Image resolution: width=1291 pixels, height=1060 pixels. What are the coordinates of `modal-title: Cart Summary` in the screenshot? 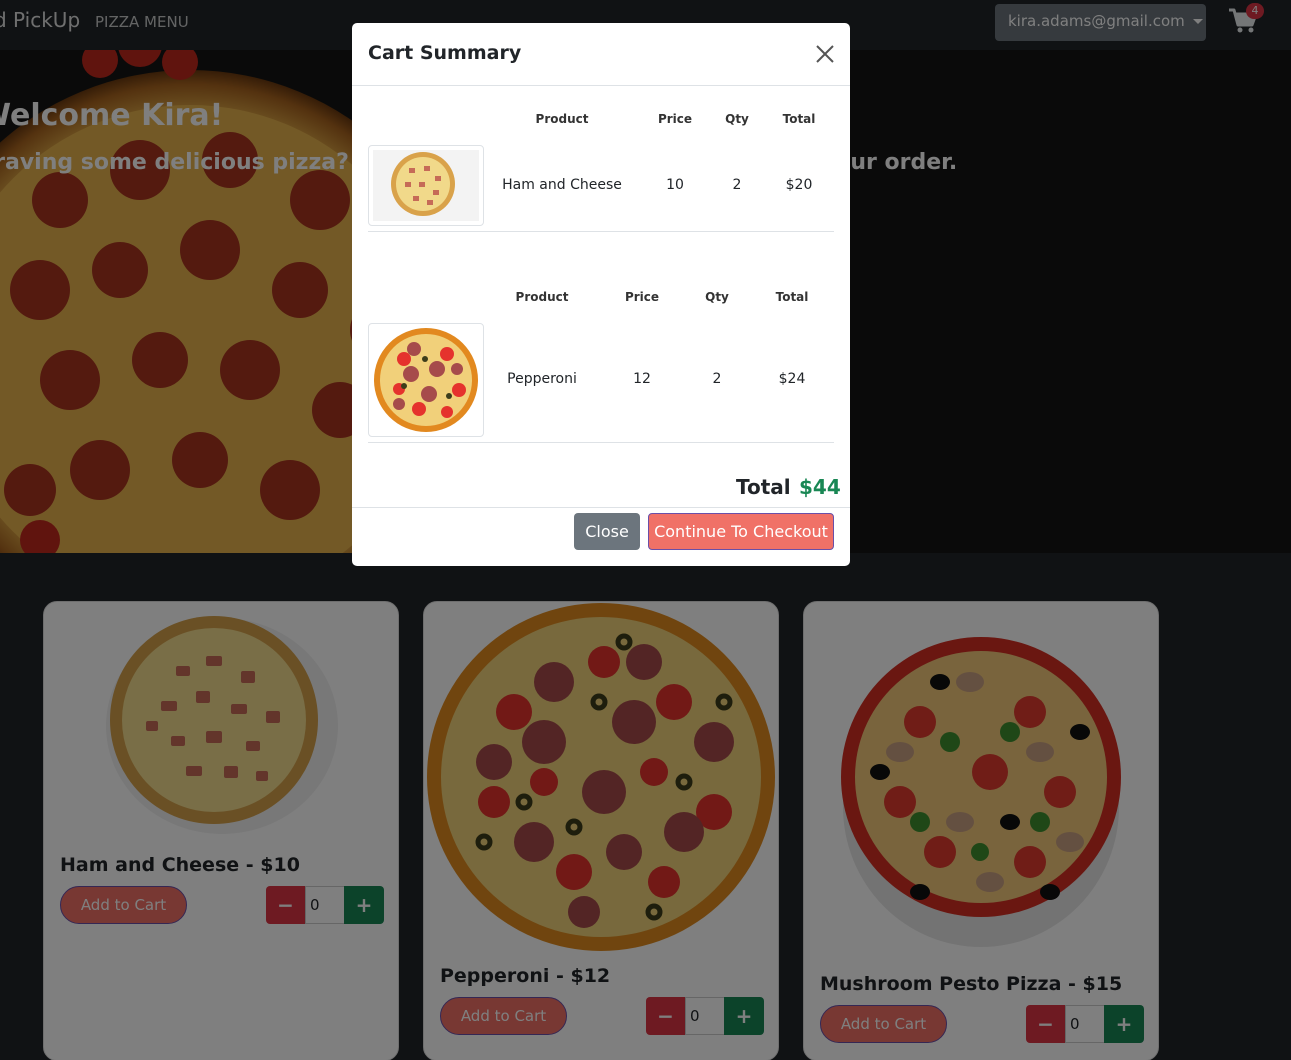 It's located at (445, 53).